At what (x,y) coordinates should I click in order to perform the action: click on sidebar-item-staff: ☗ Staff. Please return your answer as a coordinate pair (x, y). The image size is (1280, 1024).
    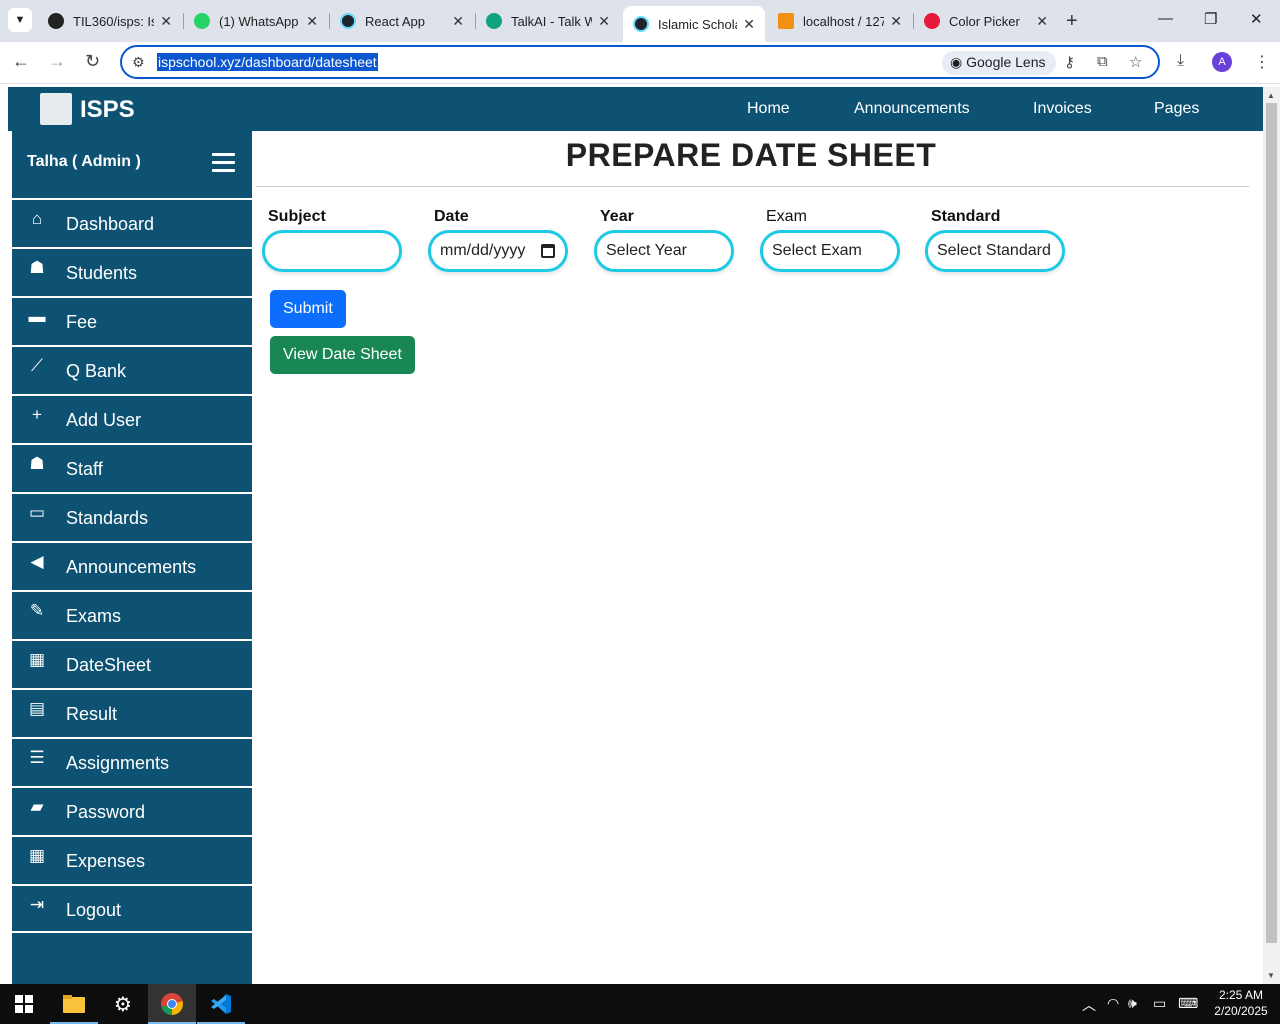
    Looking at the image, I should click on (132, 467).